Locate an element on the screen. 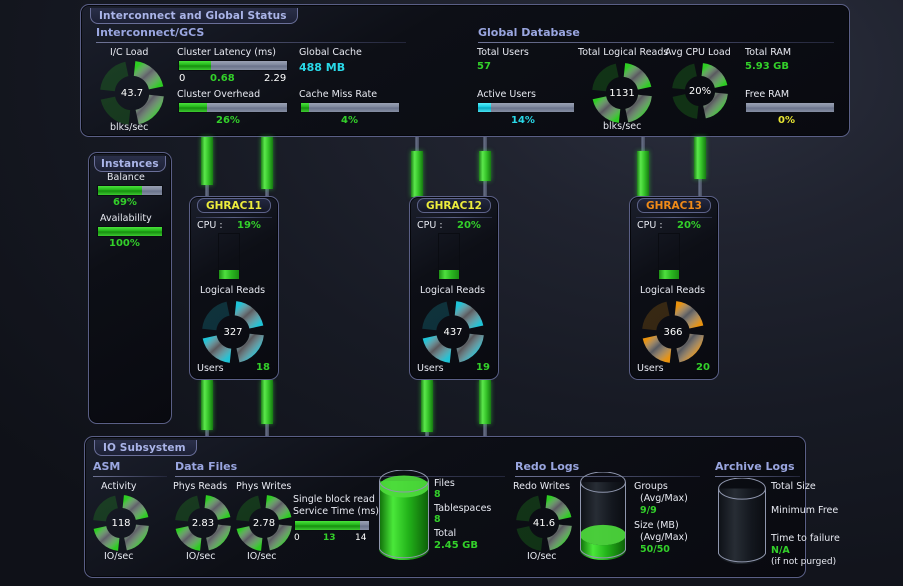  archive-time-to-failure-label: Time to failure is located at coordinates (805, 538).